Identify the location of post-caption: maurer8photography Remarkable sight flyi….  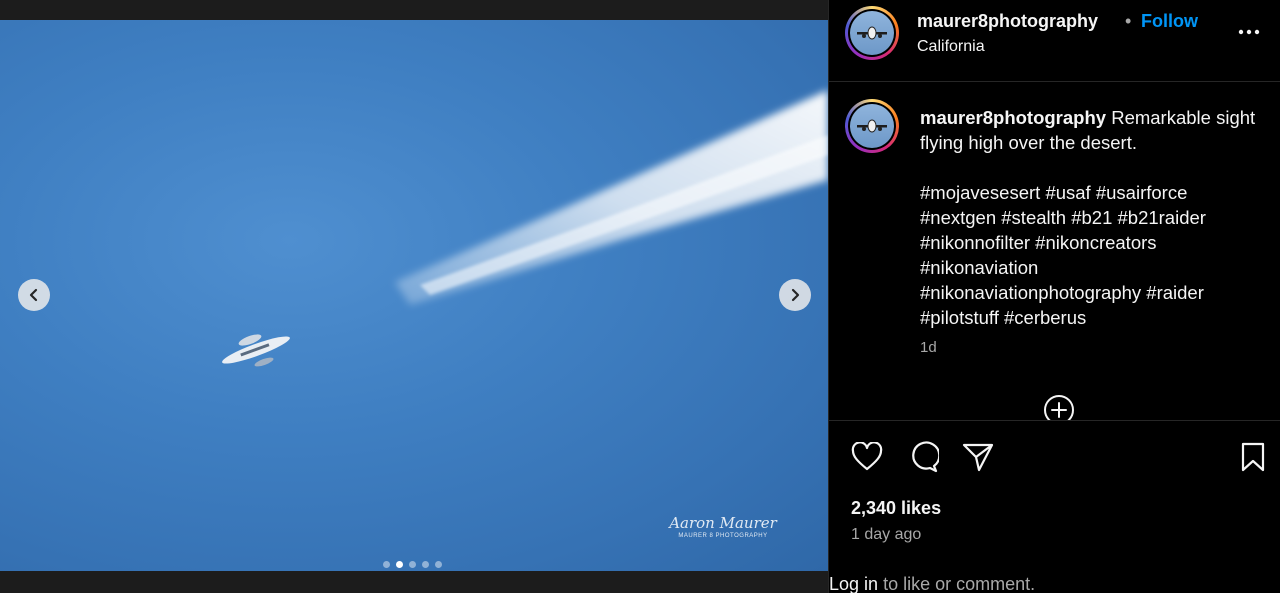
(1090, 217).